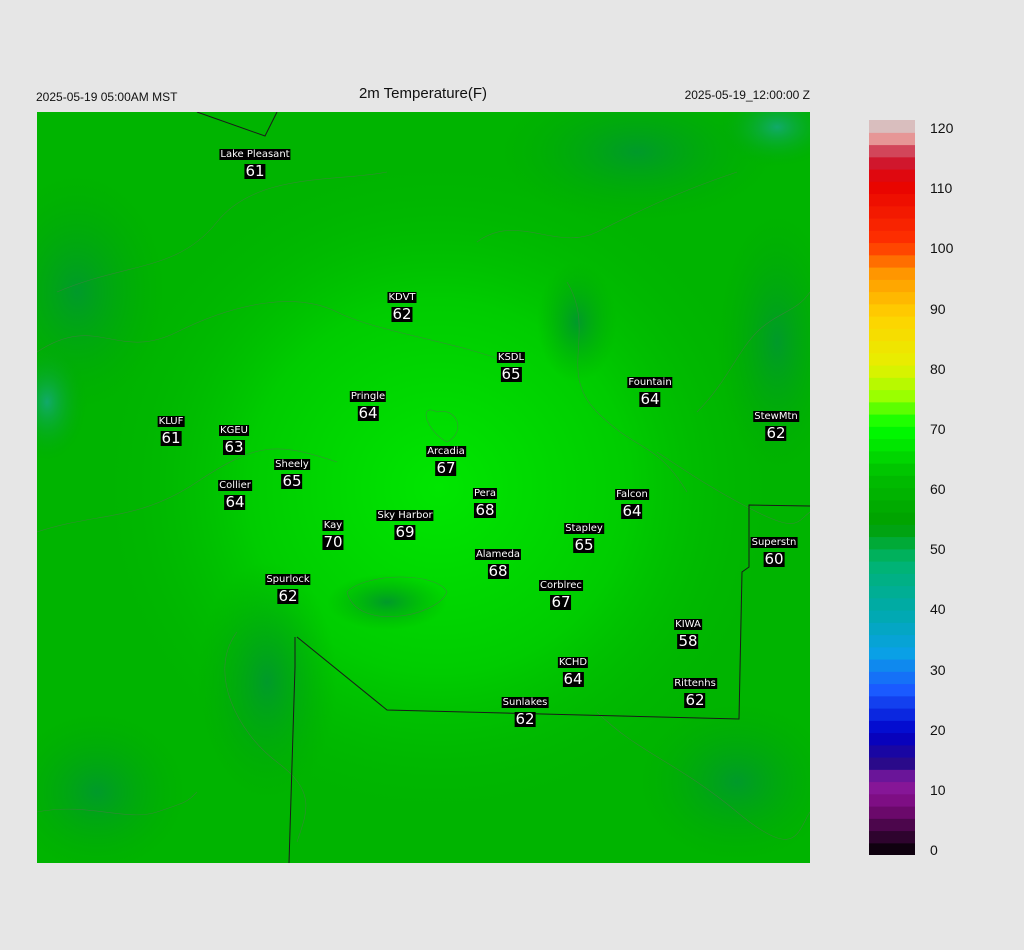 The width and height of the screenshot is (1024, 950). Describe the element at coordinates (235, 485) in the screenshot. I see `station-name: Collier` at that location.